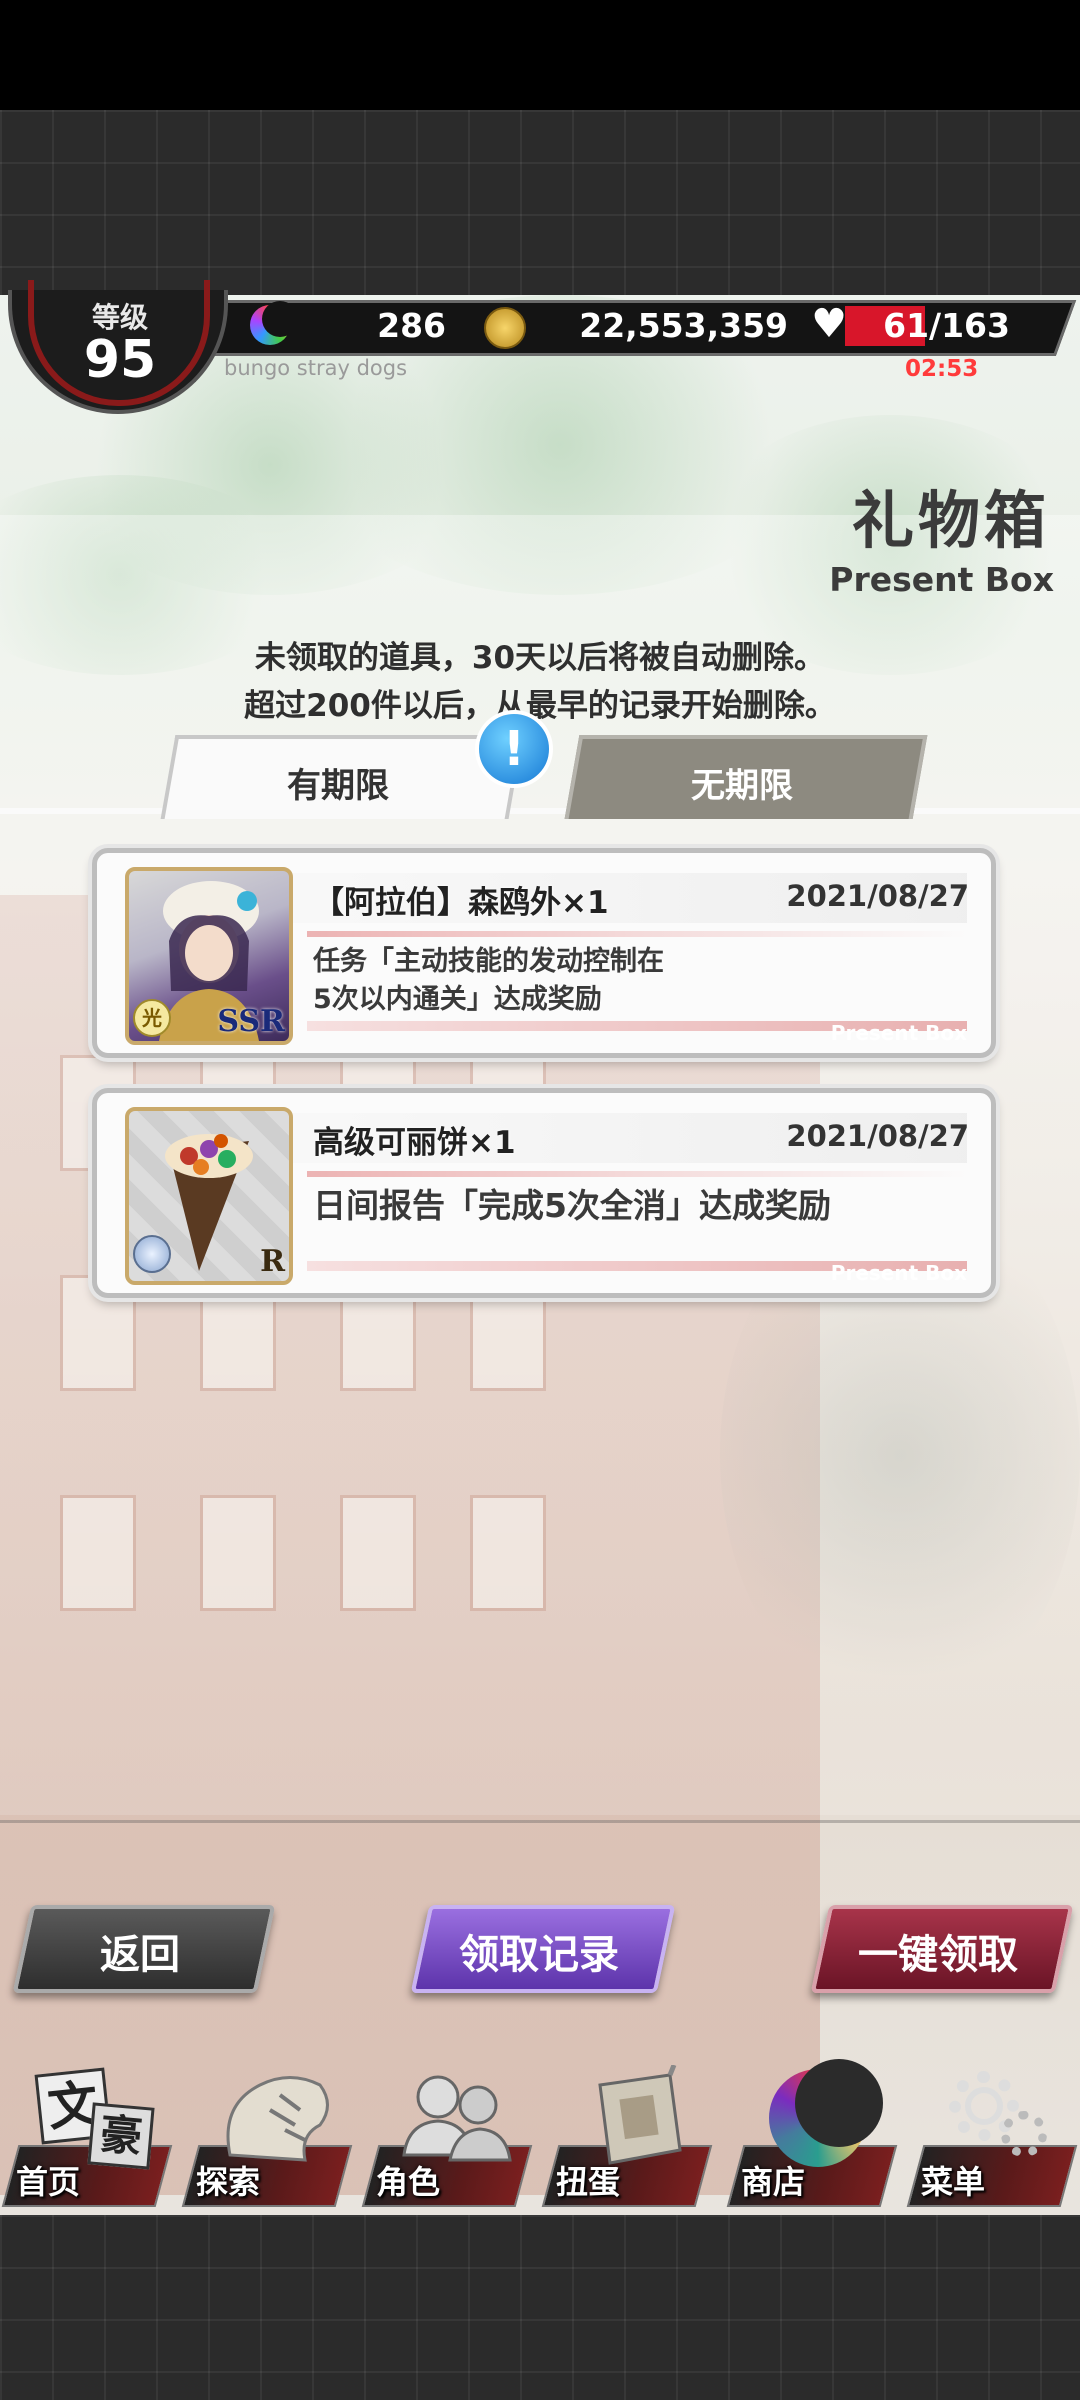 Image resolution: width=1080 pixels, height=2400 pixels. Describe the element at coordinates (540, 2307) in the screenshot. I see `bottom-grid-band` at that location.